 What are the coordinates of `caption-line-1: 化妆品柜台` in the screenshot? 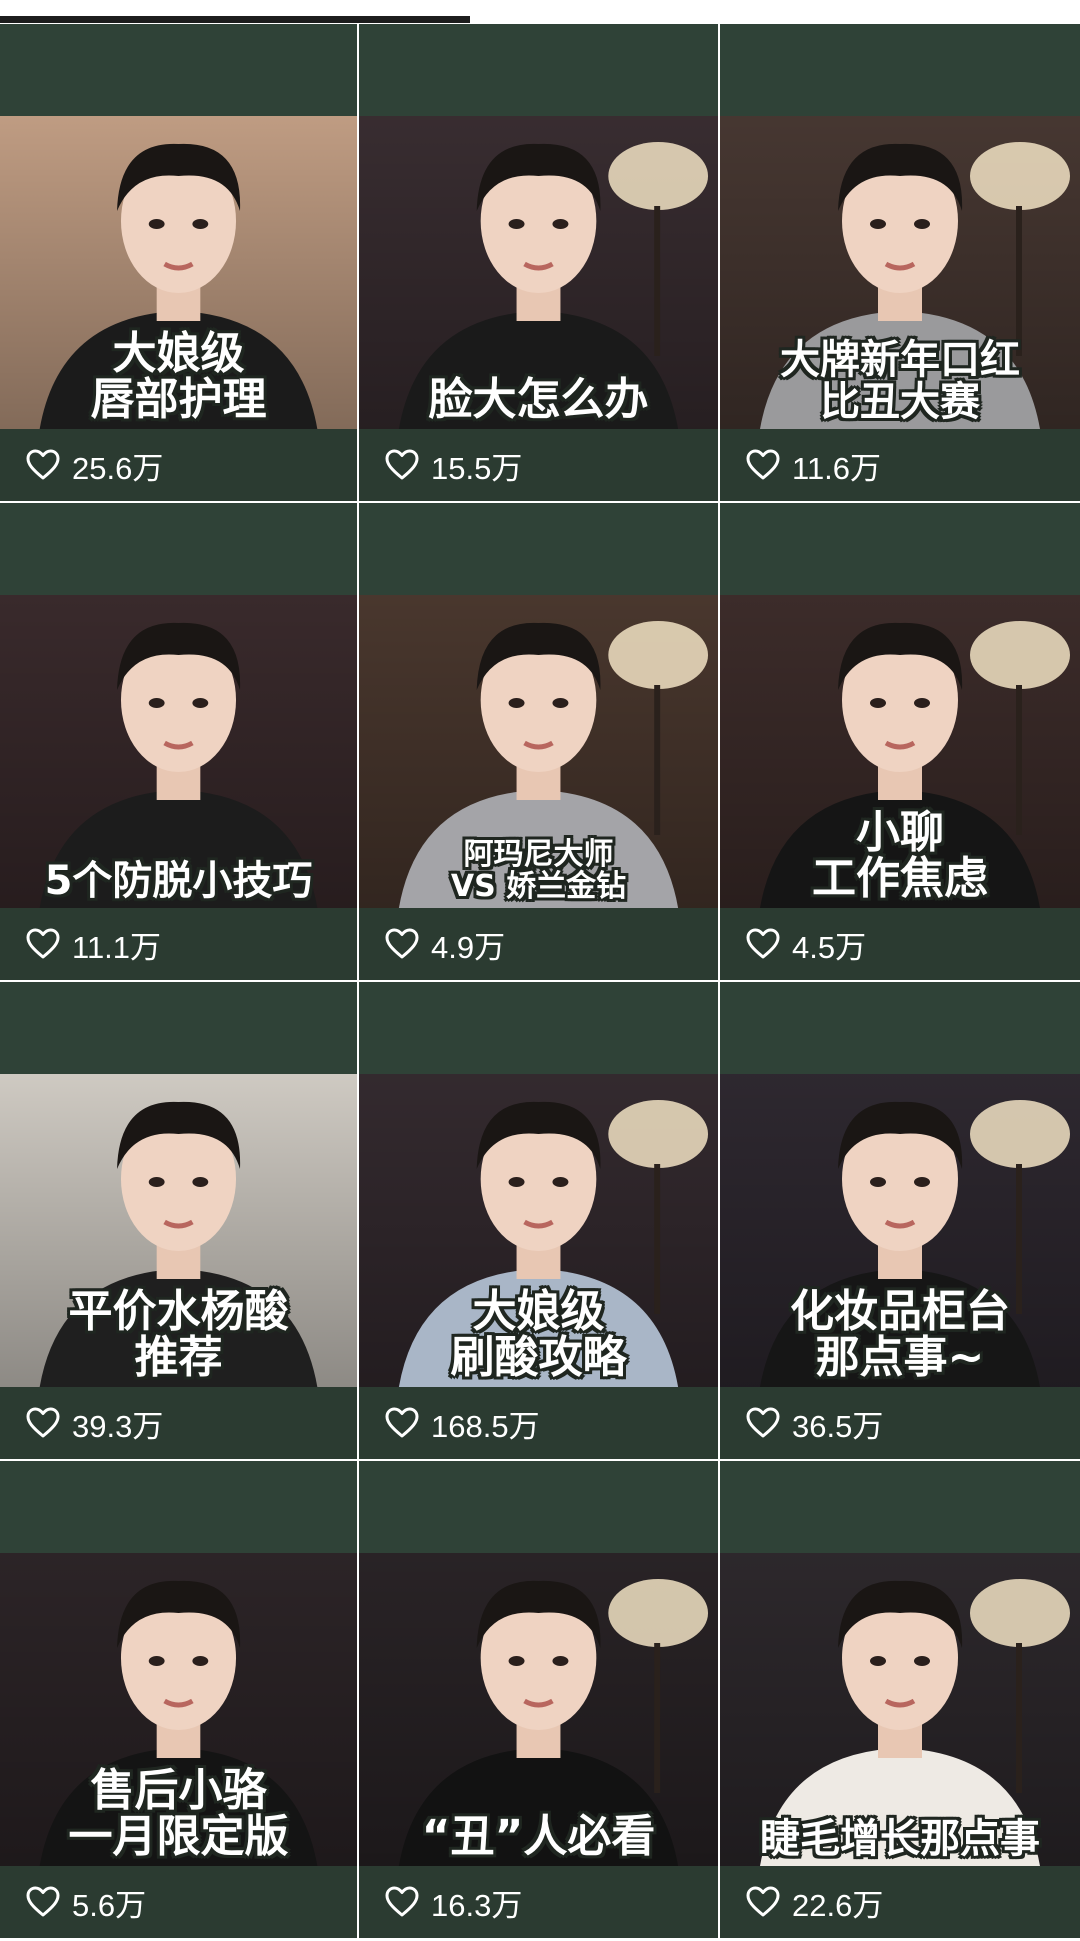 It's located at (900, 1311).